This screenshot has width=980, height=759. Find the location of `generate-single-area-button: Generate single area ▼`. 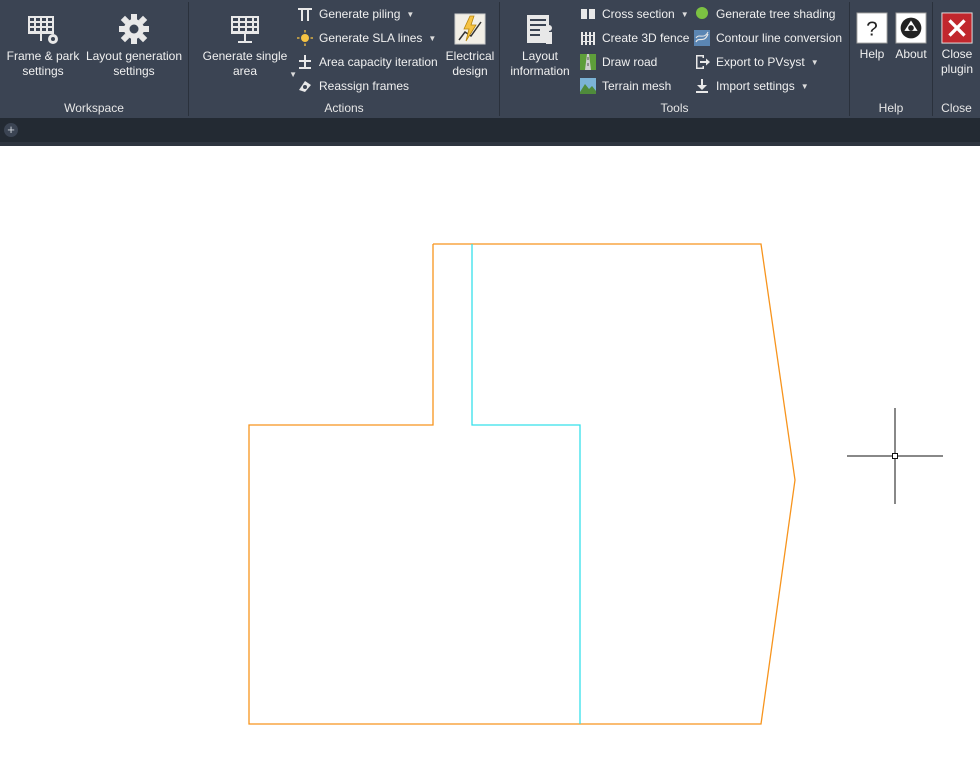

generate-single-area-button: Generate single area ▼ is located at coordinates (247, 45).